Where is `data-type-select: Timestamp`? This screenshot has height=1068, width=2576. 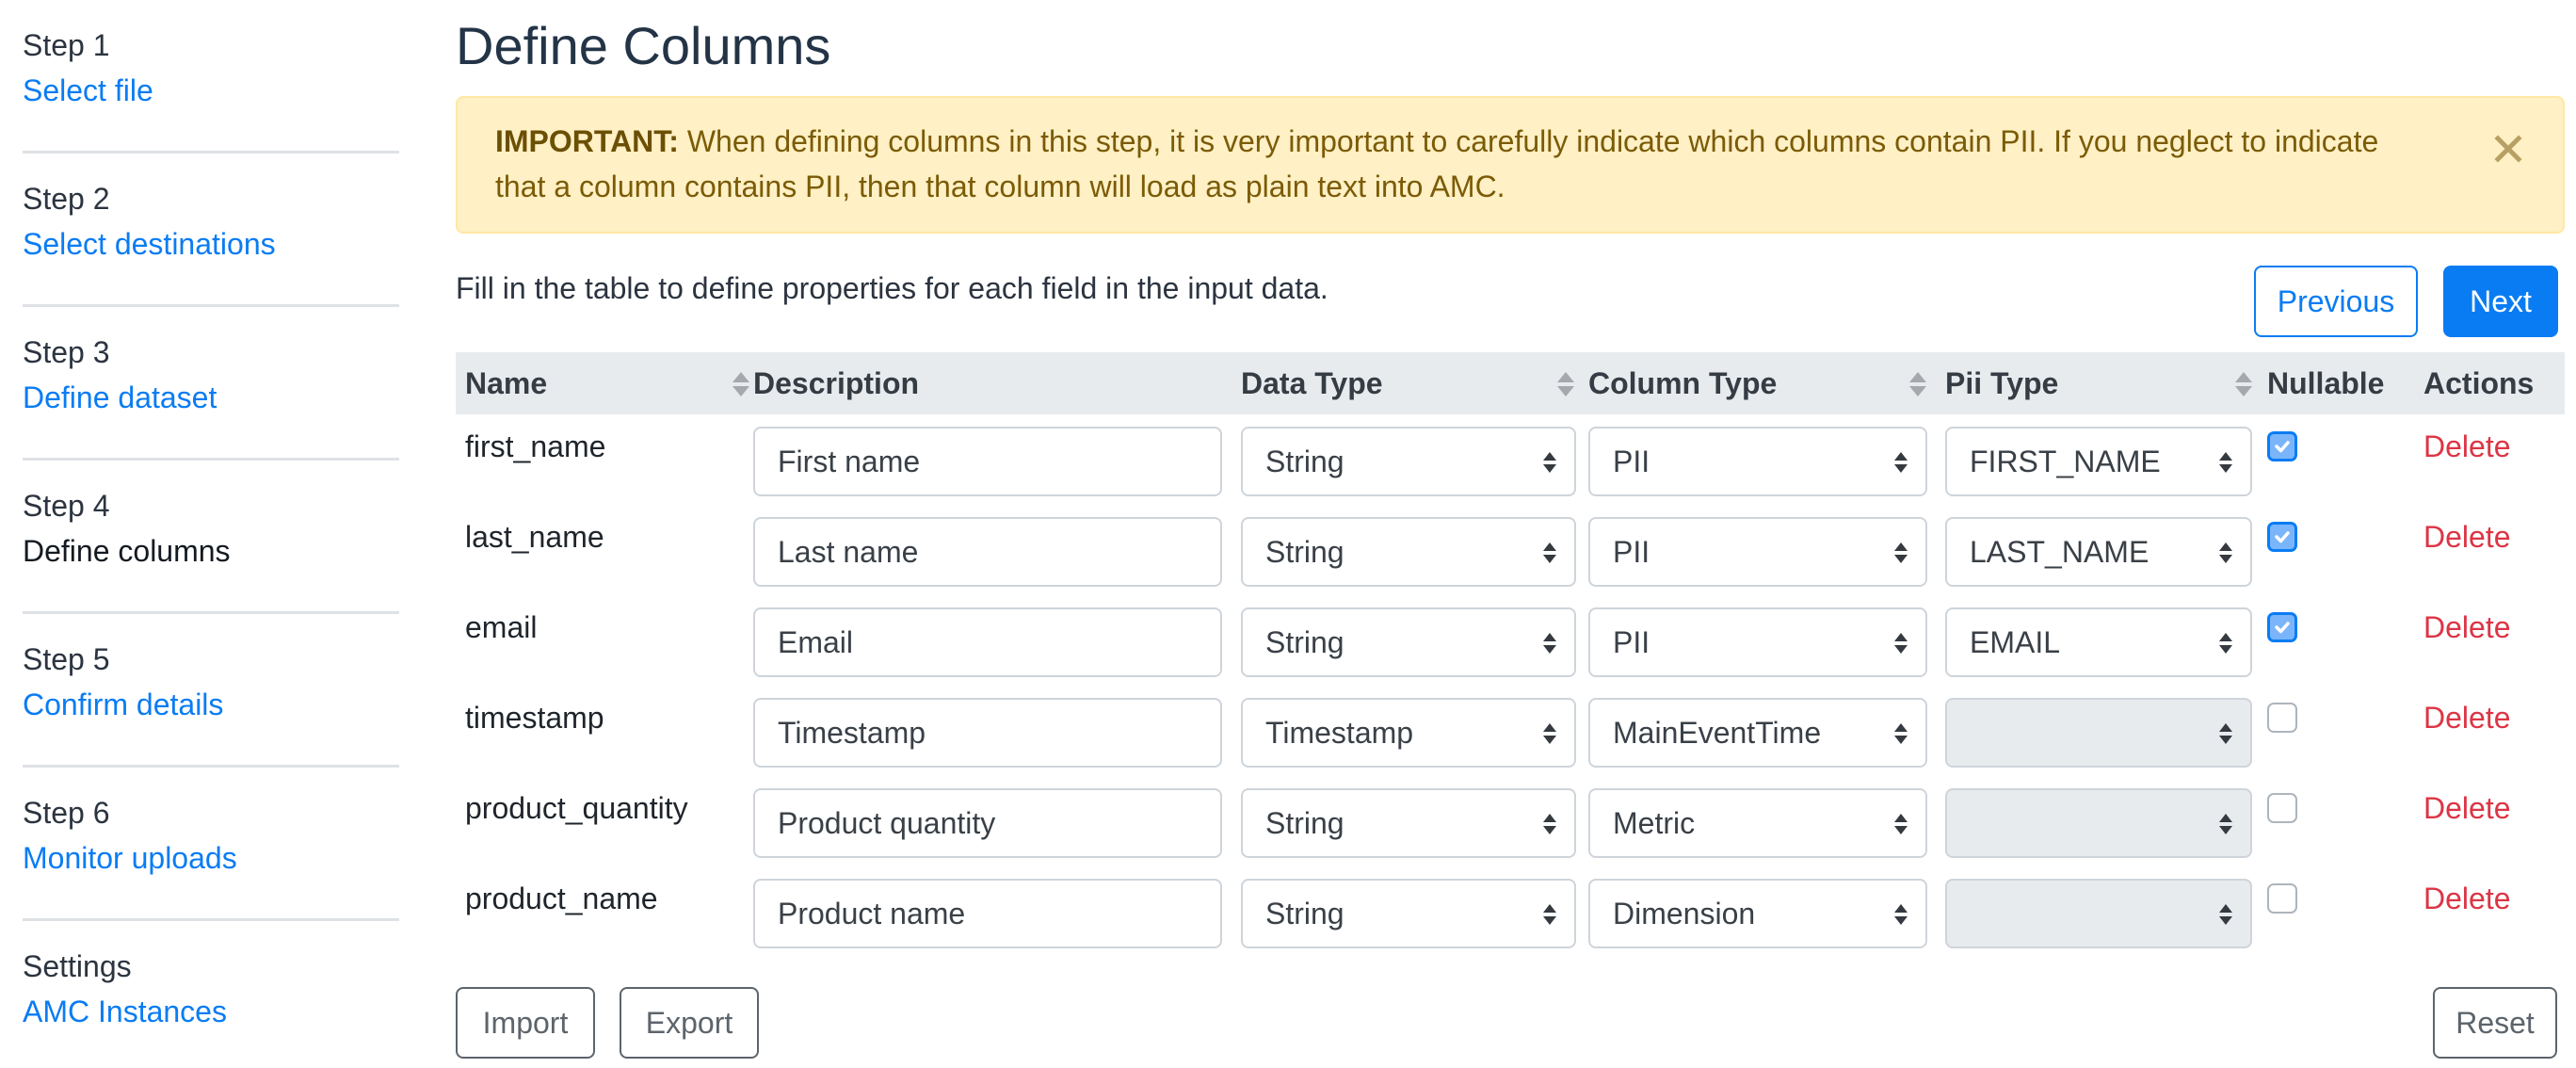
data-type-select: Timestamp is located at coordinates (1408, 733).